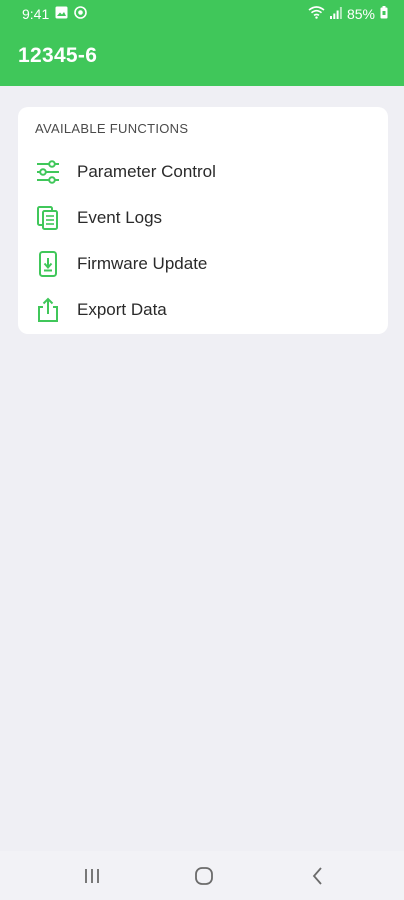 The image size is (404, 900). What do you see at coordinates (360, 14) in the screenshot?
I see `battery-text: 85%` at bounding box center [360, 14].